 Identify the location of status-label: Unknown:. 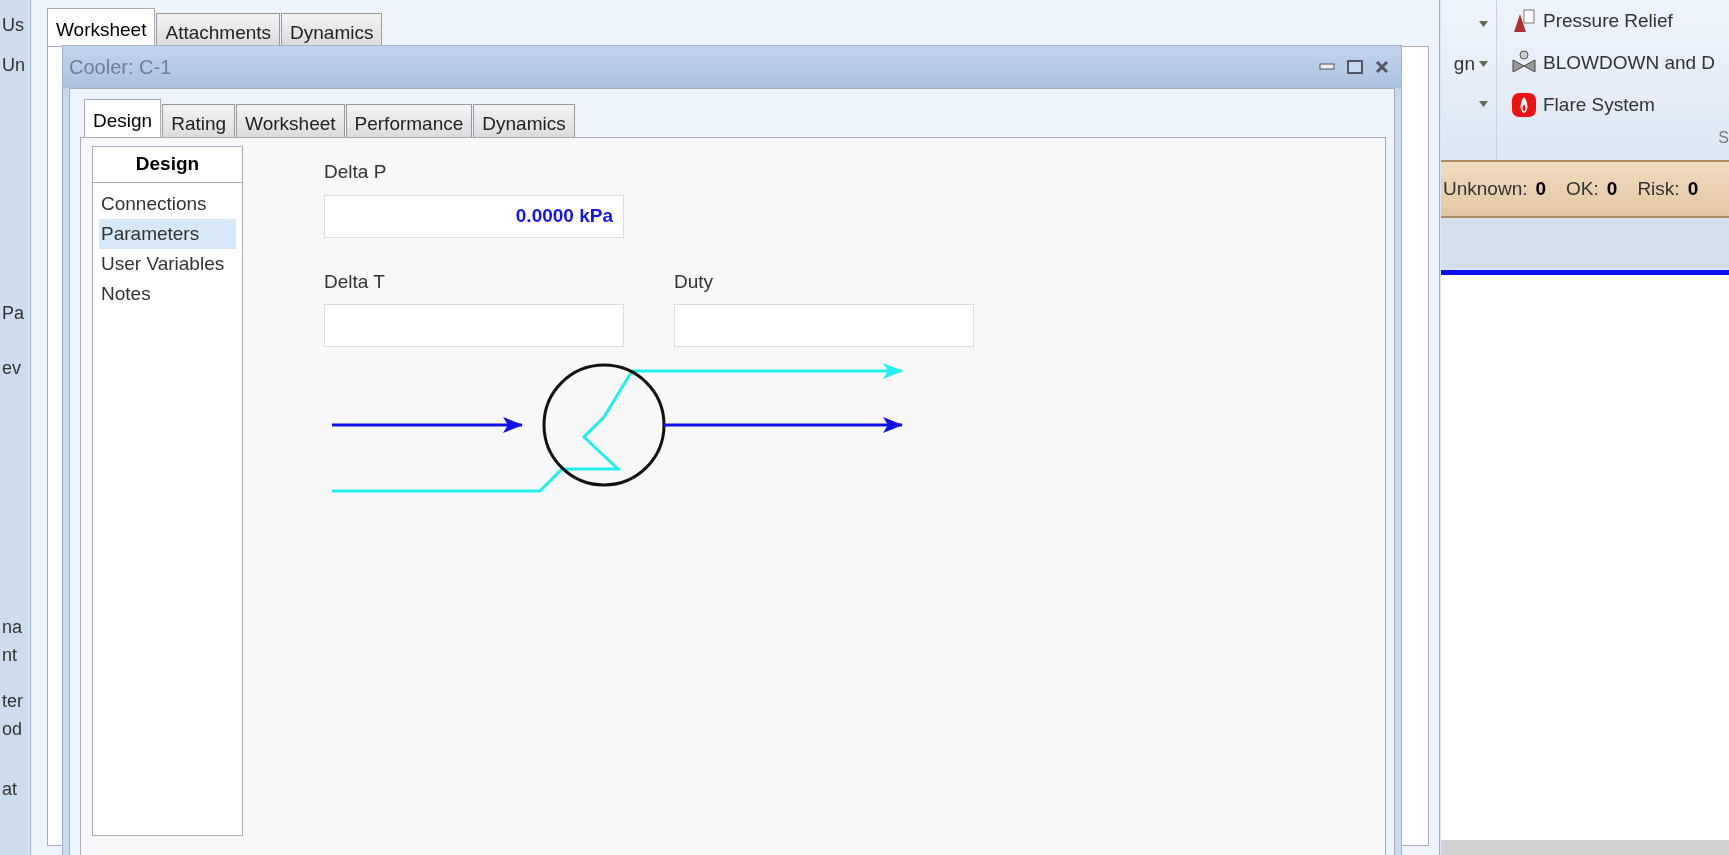
(1485, 188).